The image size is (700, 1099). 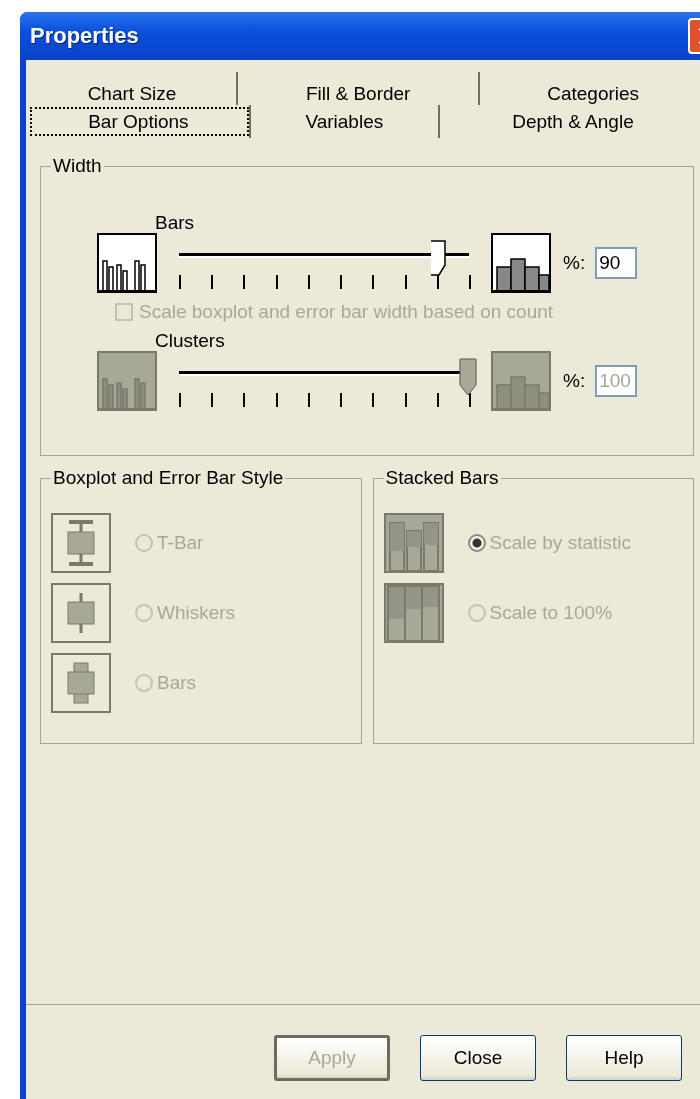 What do you see at coordinates (439, 259) in the screenshot?
I see `slider-thumb` at bounding box center [439, 259].